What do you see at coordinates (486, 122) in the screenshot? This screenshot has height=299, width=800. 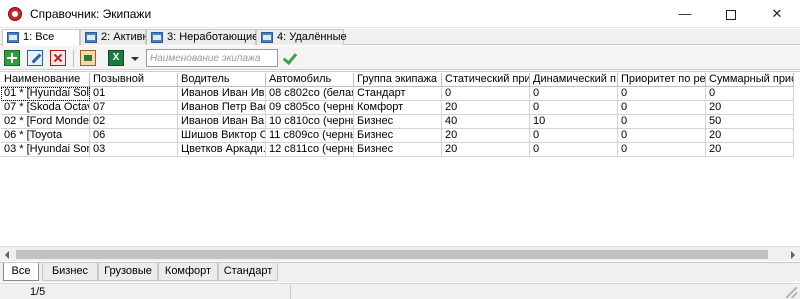 I see `cell-static-priority: 40` at bounding box center [486, 122].